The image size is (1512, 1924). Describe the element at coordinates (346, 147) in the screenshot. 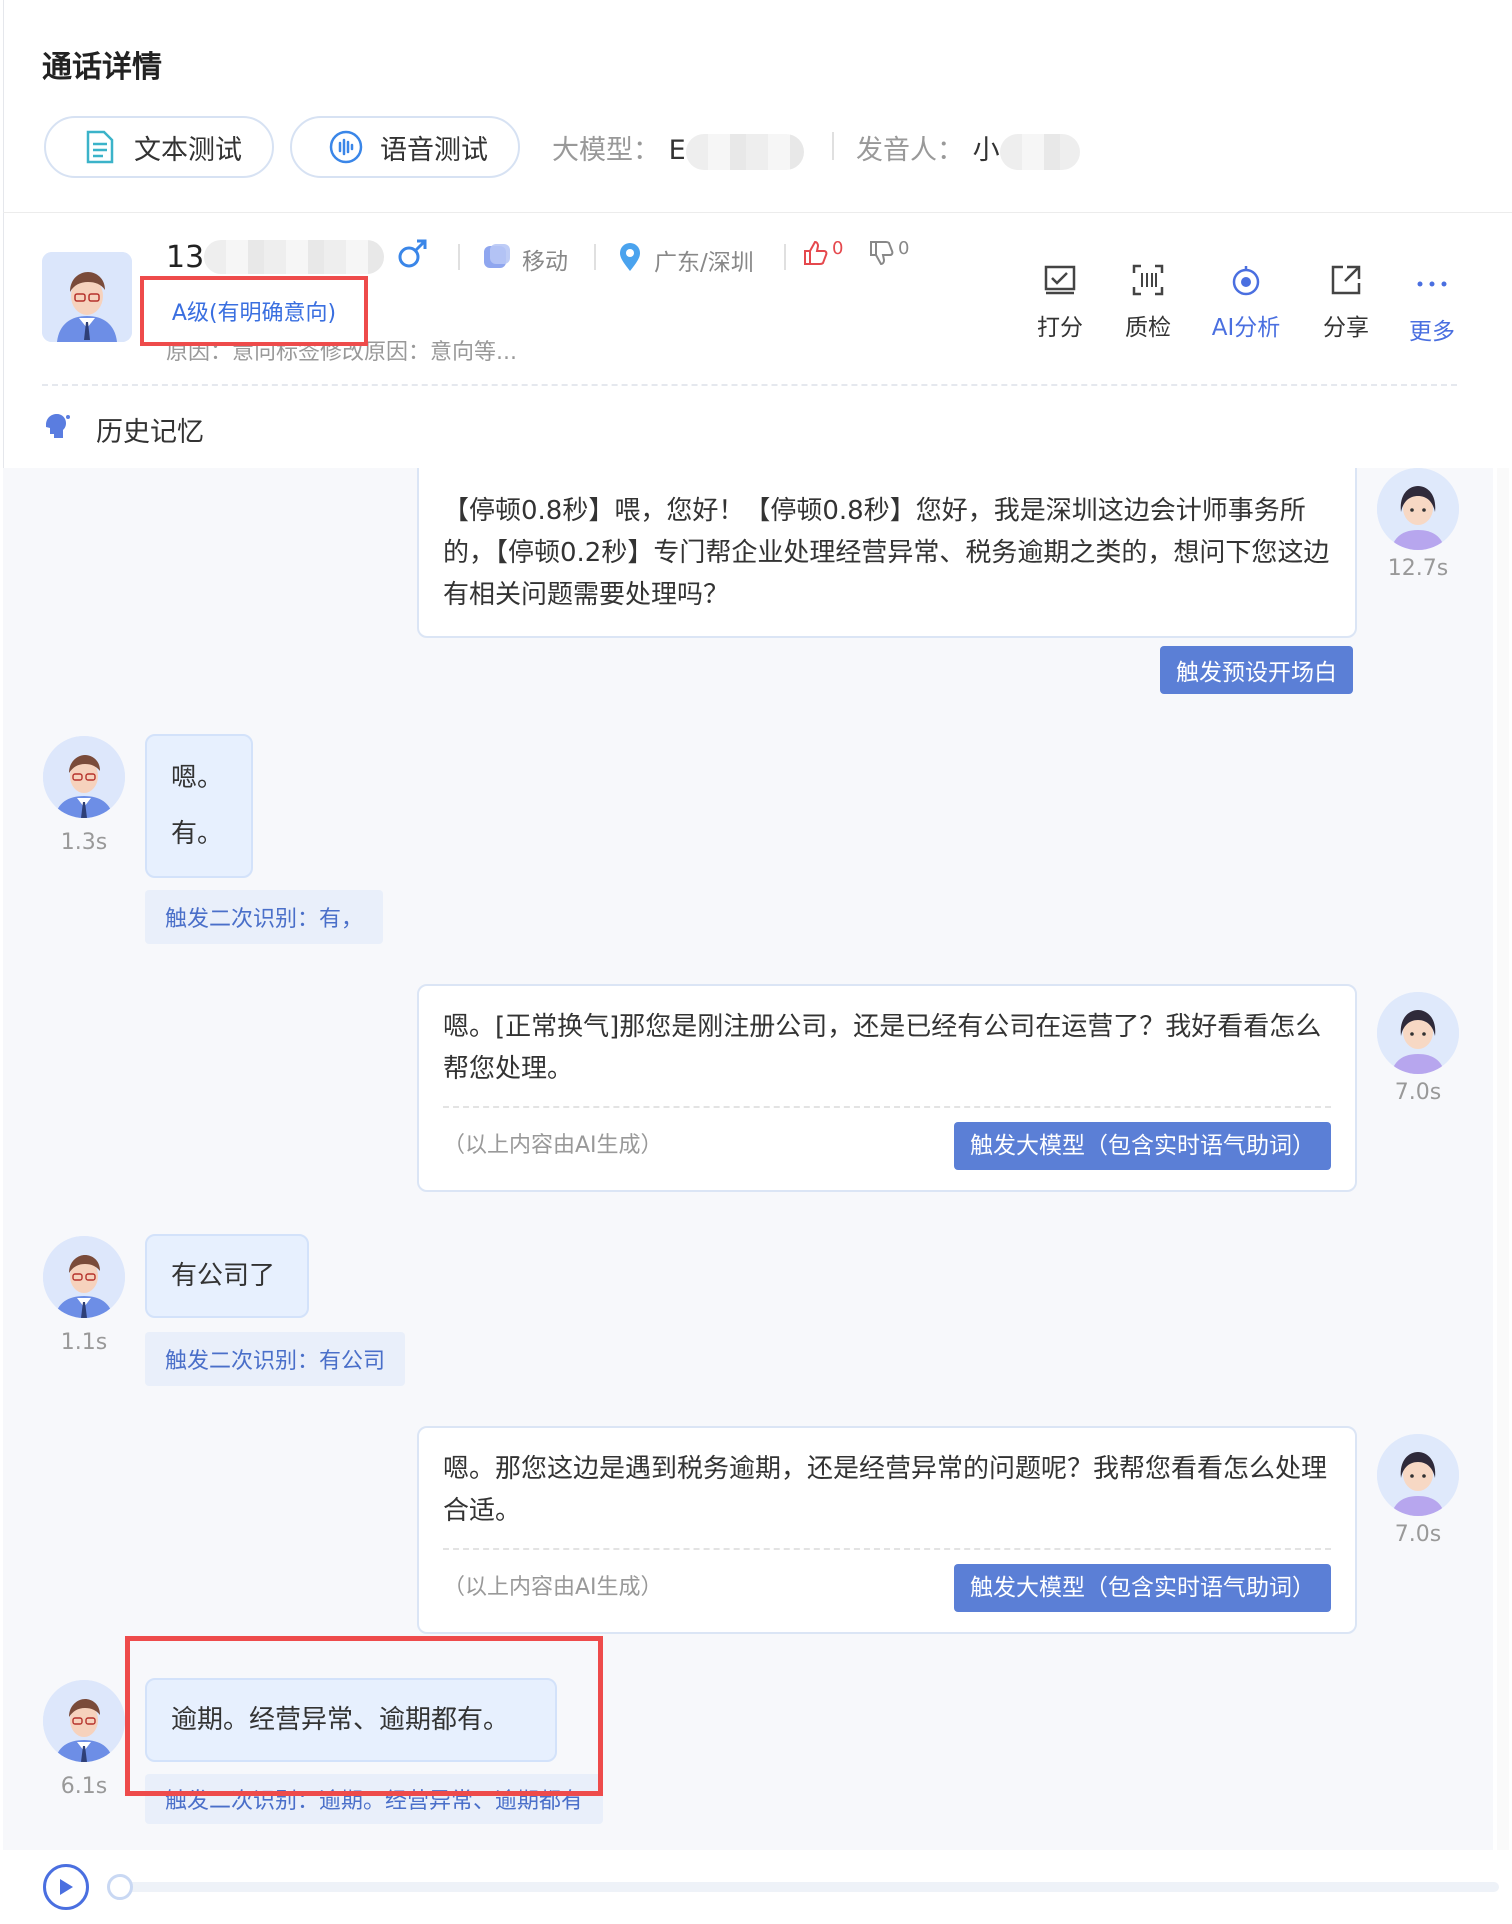

I see `voice-icon` at that location.